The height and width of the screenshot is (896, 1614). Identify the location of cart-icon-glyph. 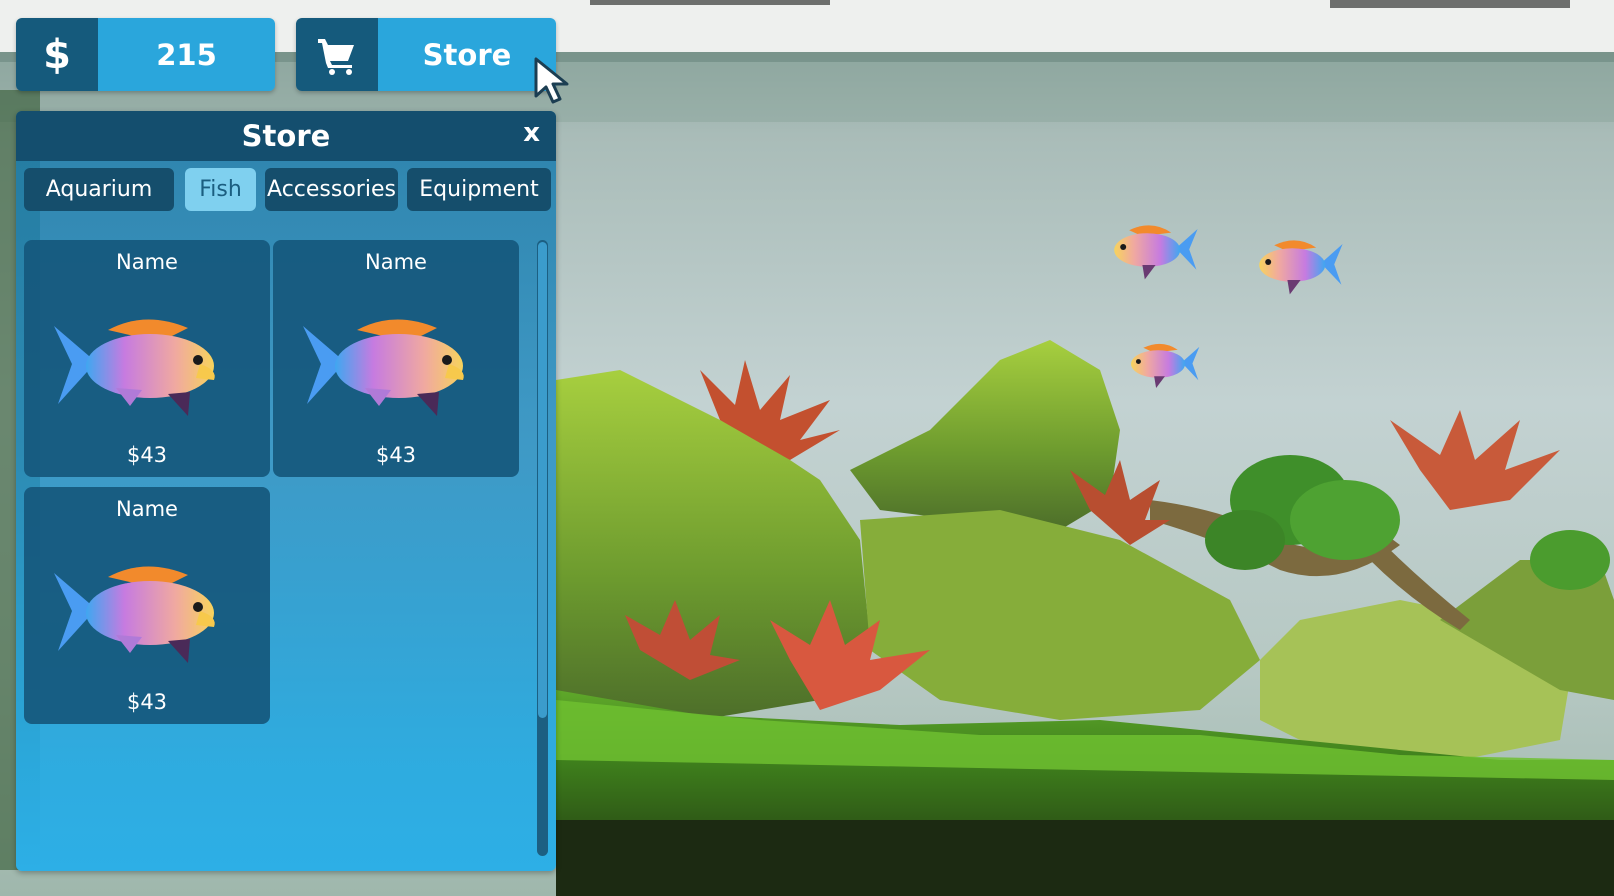
(336, 56).